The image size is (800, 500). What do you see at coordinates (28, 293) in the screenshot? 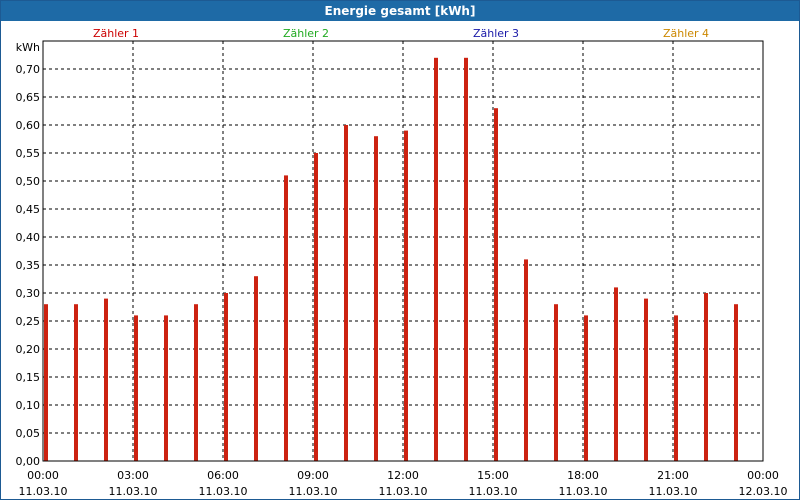
I see `y-tick-label: 0,30` at bounding box center [28, 293].